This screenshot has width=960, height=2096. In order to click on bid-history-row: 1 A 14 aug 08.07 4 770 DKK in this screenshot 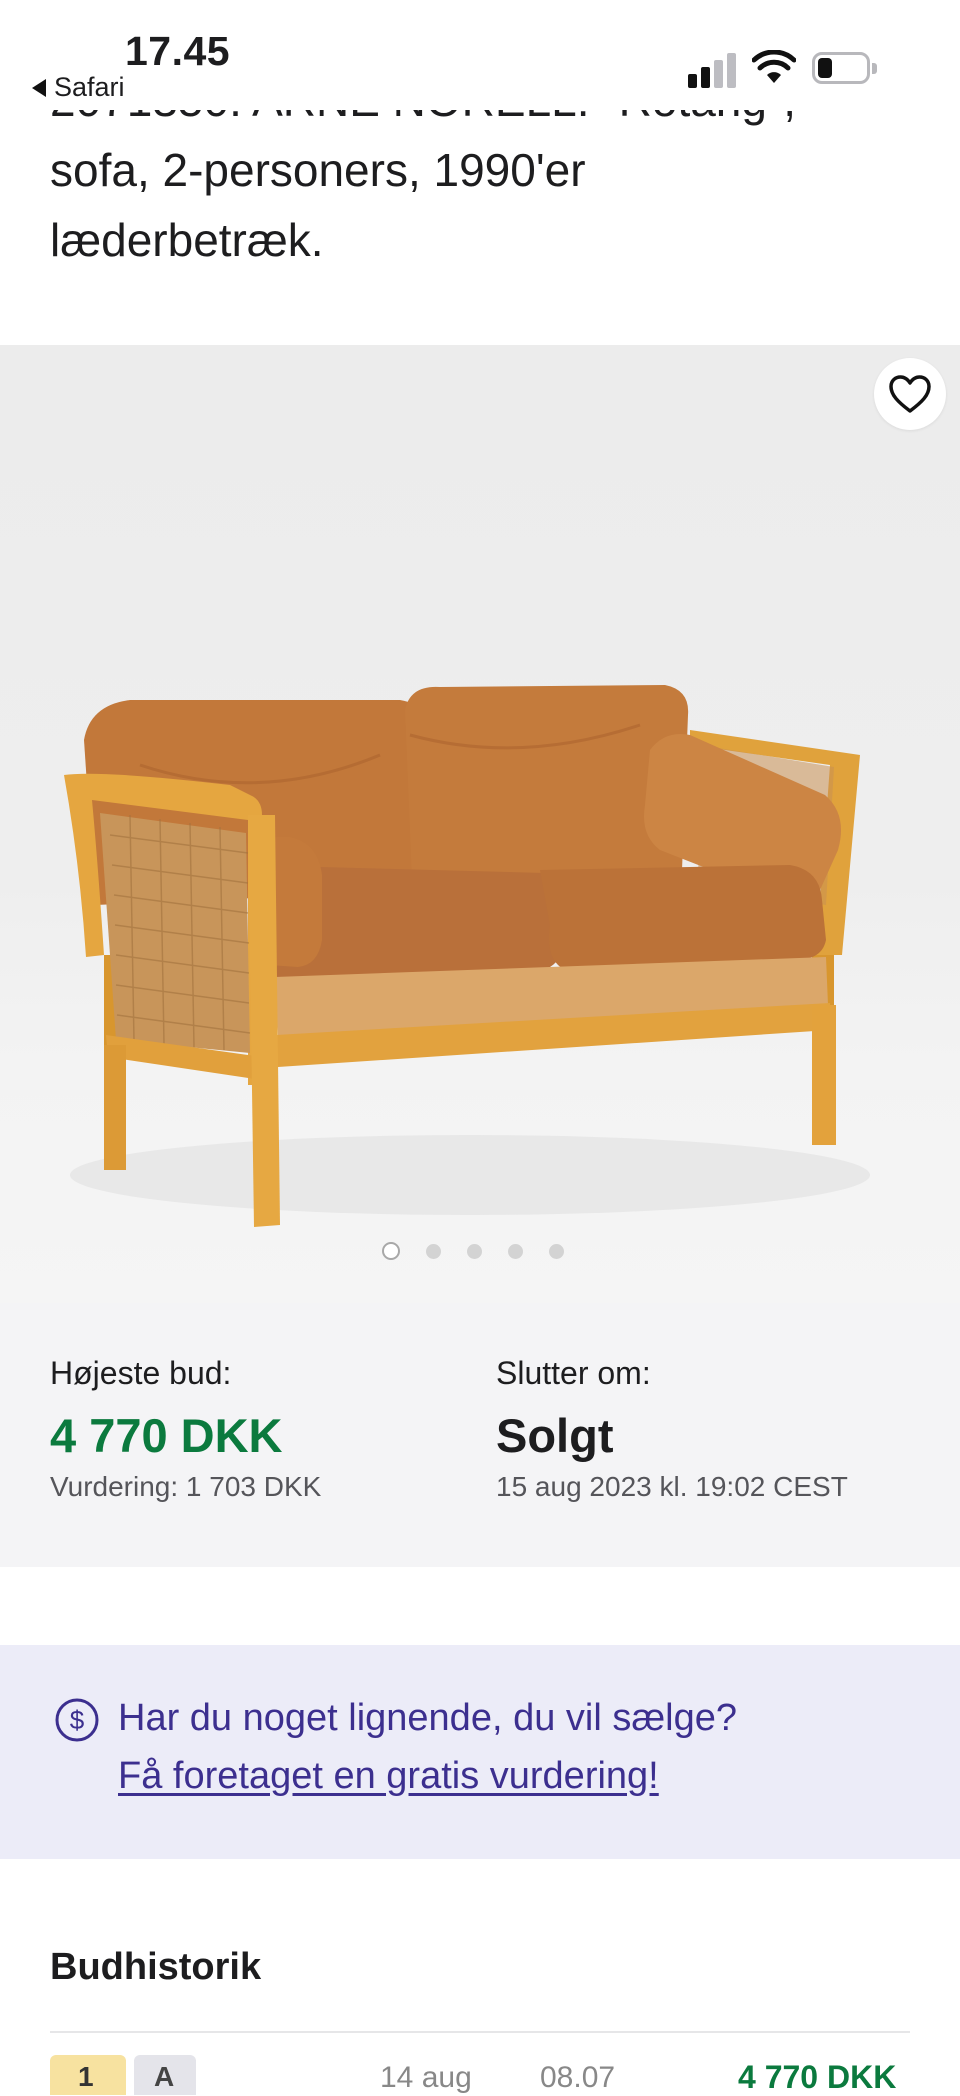, I will do `click(480, 2075)`.